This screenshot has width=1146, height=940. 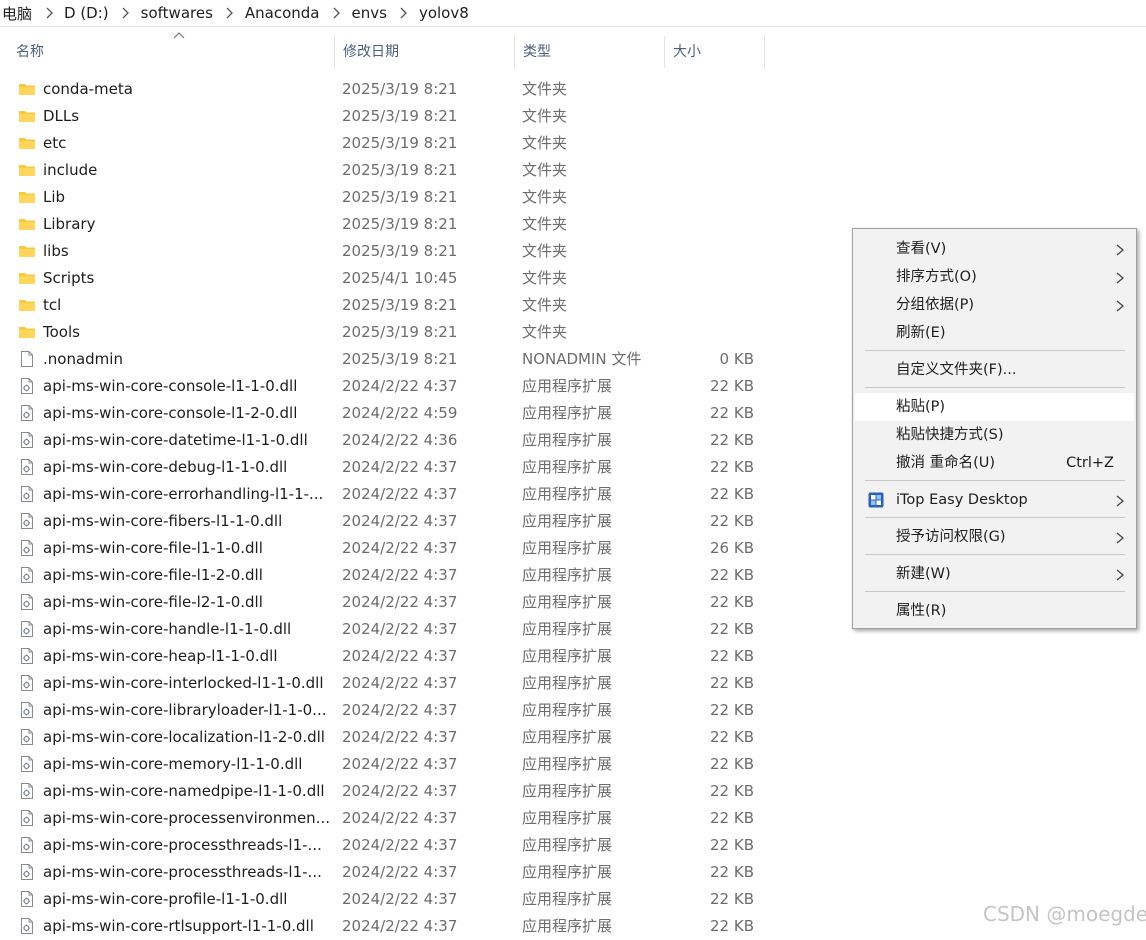 What do you see at coordinates (400, 440) in the screenshot?
I see `file-modified-date: 2024/2/22 4:36` at bounding box center [400, 440].